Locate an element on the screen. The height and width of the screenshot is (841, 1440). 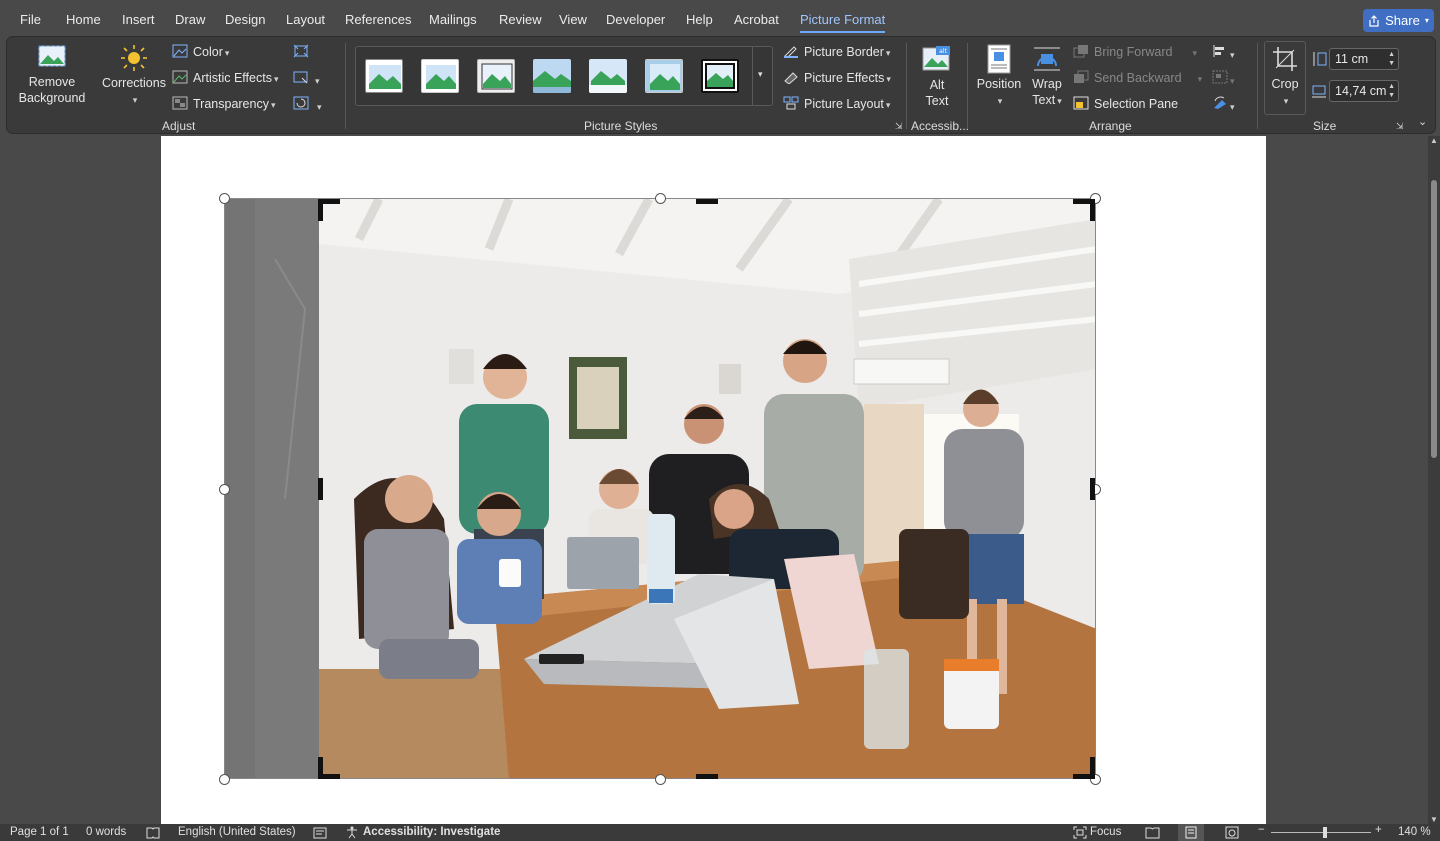
picture-style-icon is located at coordinates (608, 76).